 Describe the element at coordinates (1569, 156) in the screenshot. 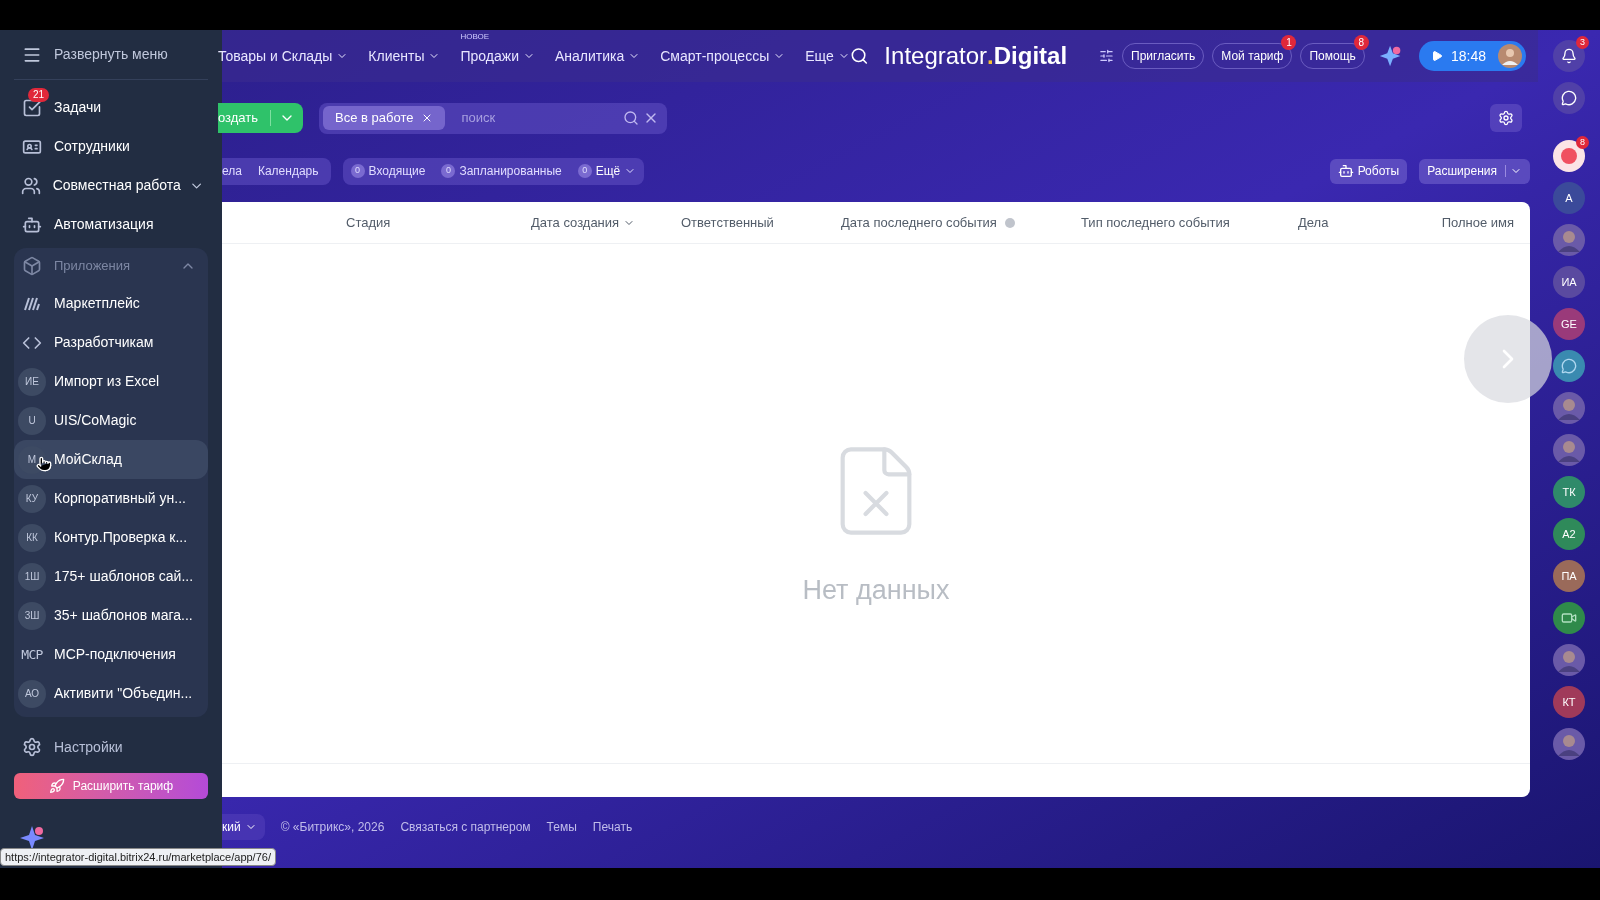

I see `alert-icon` at that location.